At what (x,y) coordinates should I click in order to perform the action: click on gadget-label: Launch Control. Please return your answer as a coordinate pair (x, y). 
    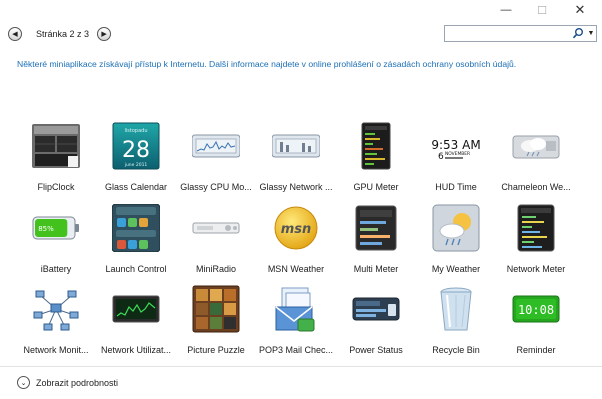
    Looking at the image, I should click on (136, 269).